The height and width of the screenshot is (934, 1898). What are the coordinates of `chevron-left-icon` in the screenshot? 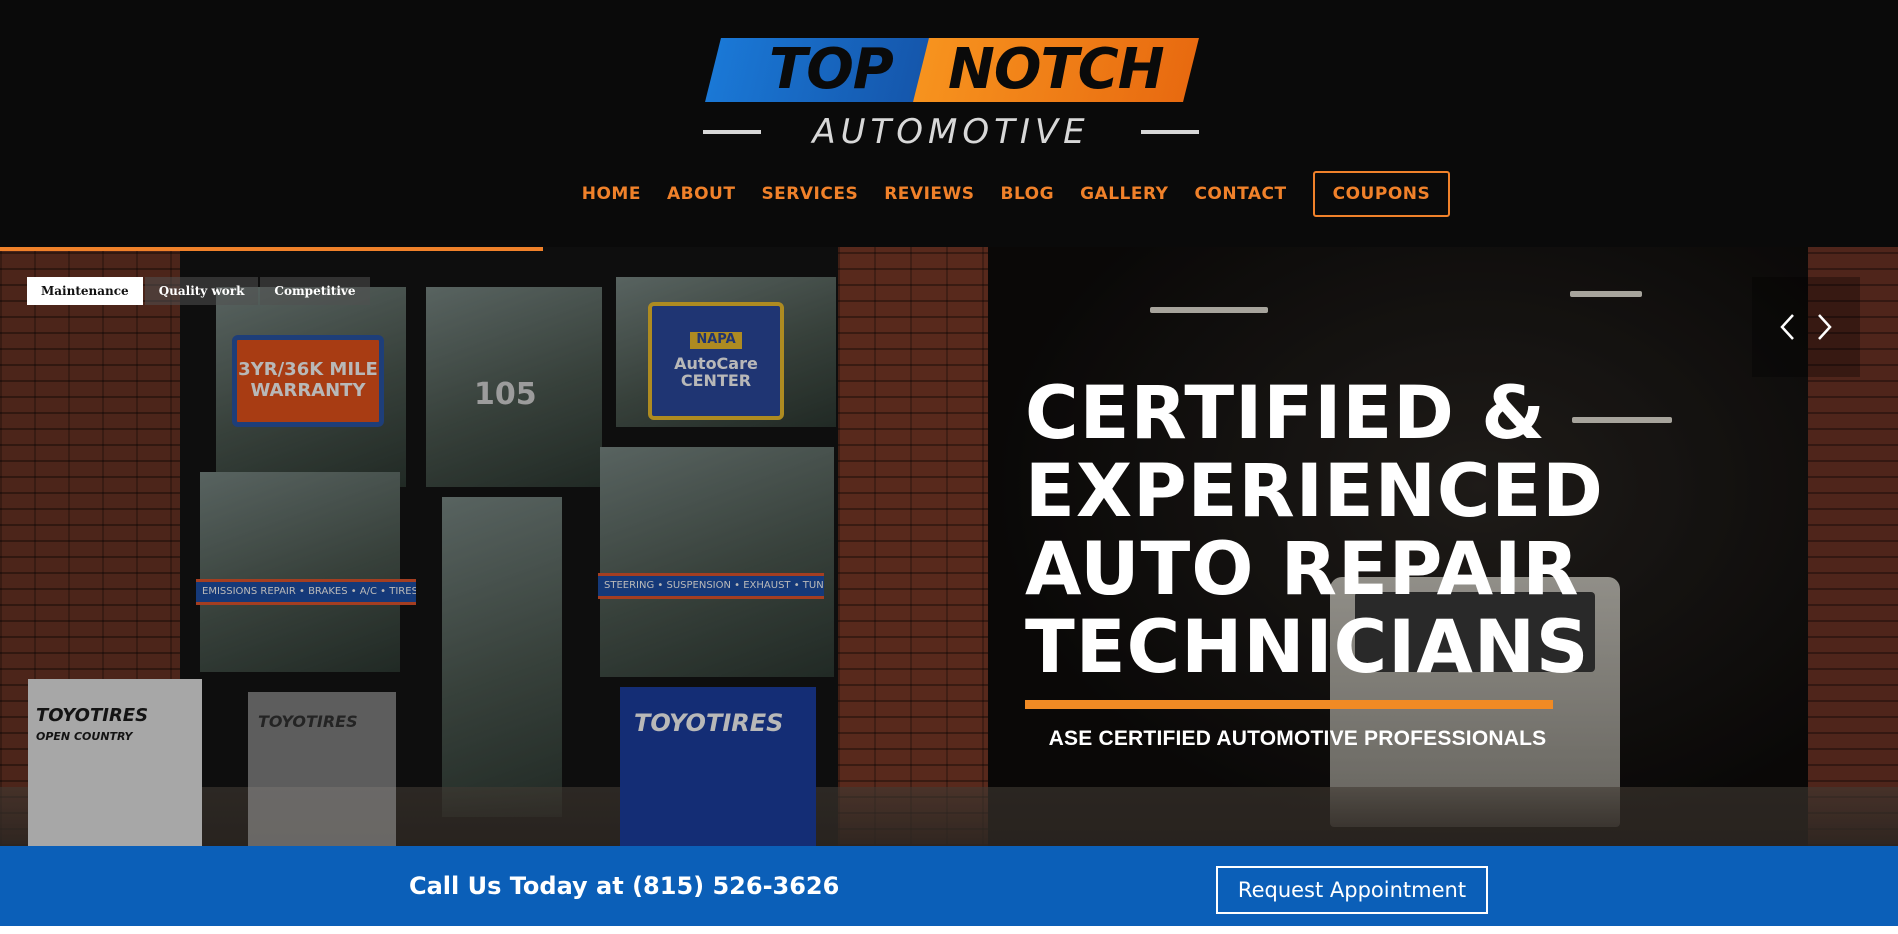 It's located at (1787, 327).